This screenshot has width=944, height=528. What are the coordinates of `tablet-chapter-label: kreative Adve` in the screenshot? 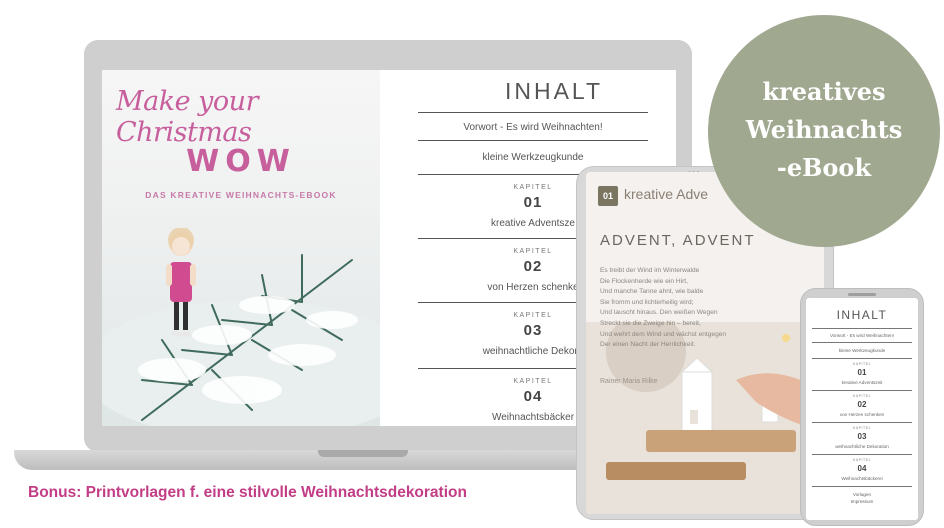 It's located at (666, 194).